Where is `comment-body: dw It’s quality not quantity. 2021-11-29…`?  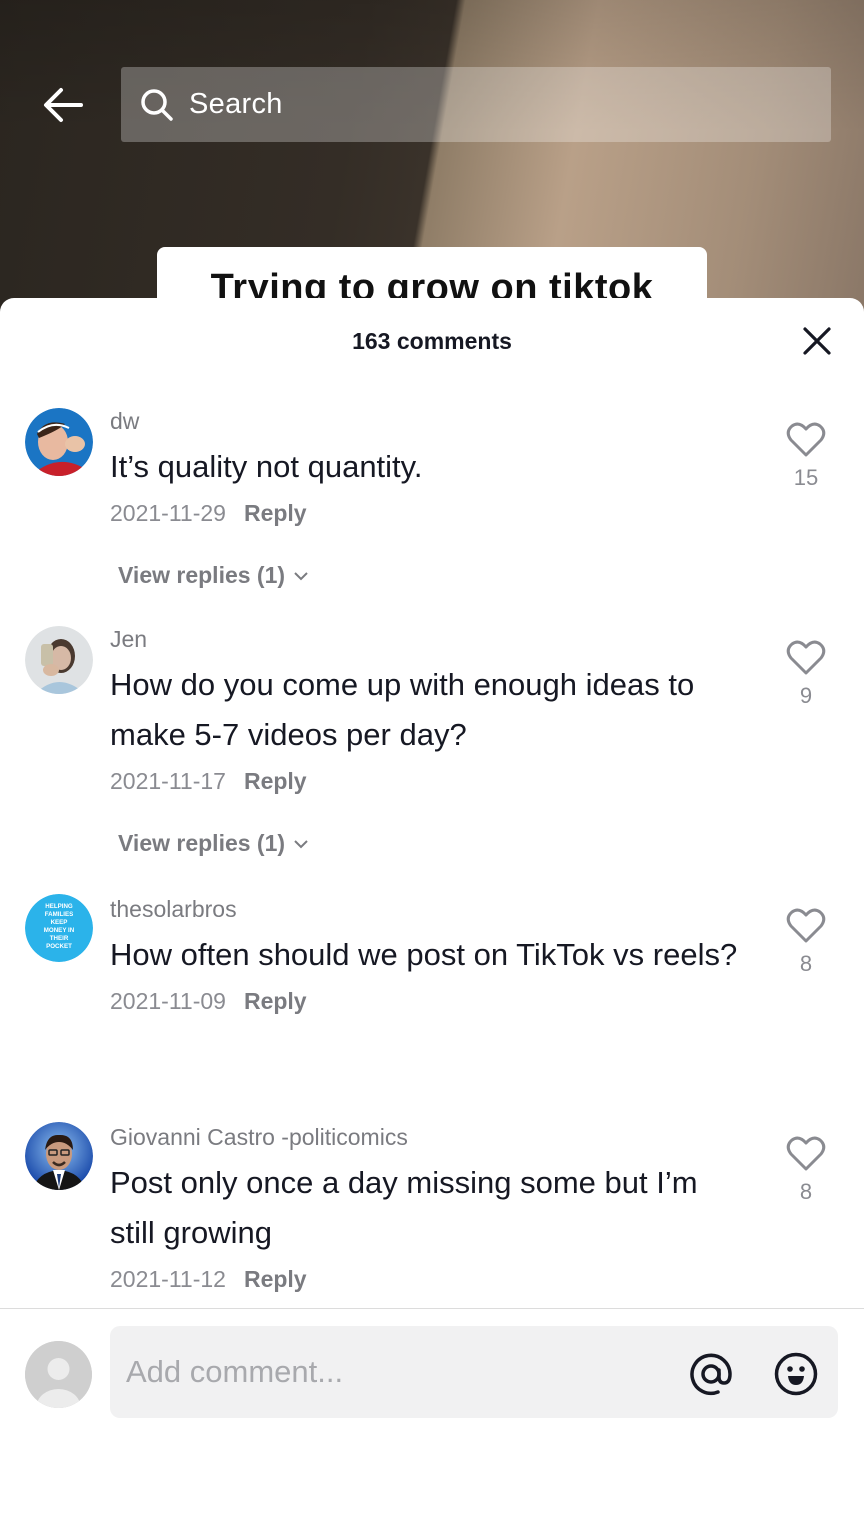
comment-body: dw It’s quality not quantity. 2021-11-29… is located at coordinates (435, 468).